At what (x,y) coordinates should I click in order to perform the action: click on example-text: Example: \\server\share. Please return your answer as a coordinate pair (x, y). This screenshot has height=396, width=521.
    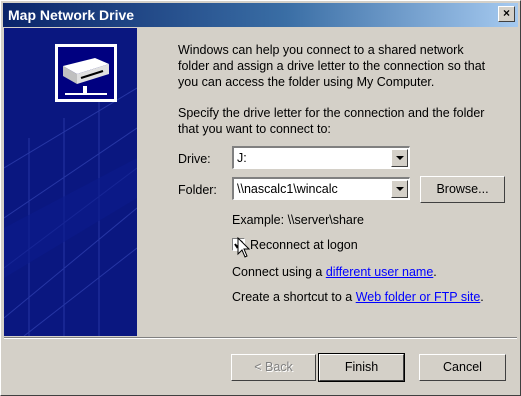
    Looking at the image, I should click on (298, 220).